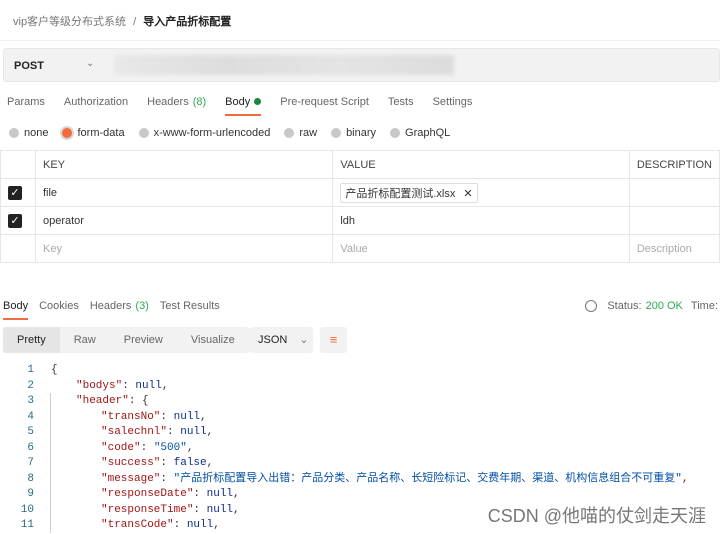 The width and height of the screenshot is (720, 534). What do you see at coordinates (674, 164) in the screenshot?
I see `column-description: DESCRIPTION` at bounding box center [674, 164].